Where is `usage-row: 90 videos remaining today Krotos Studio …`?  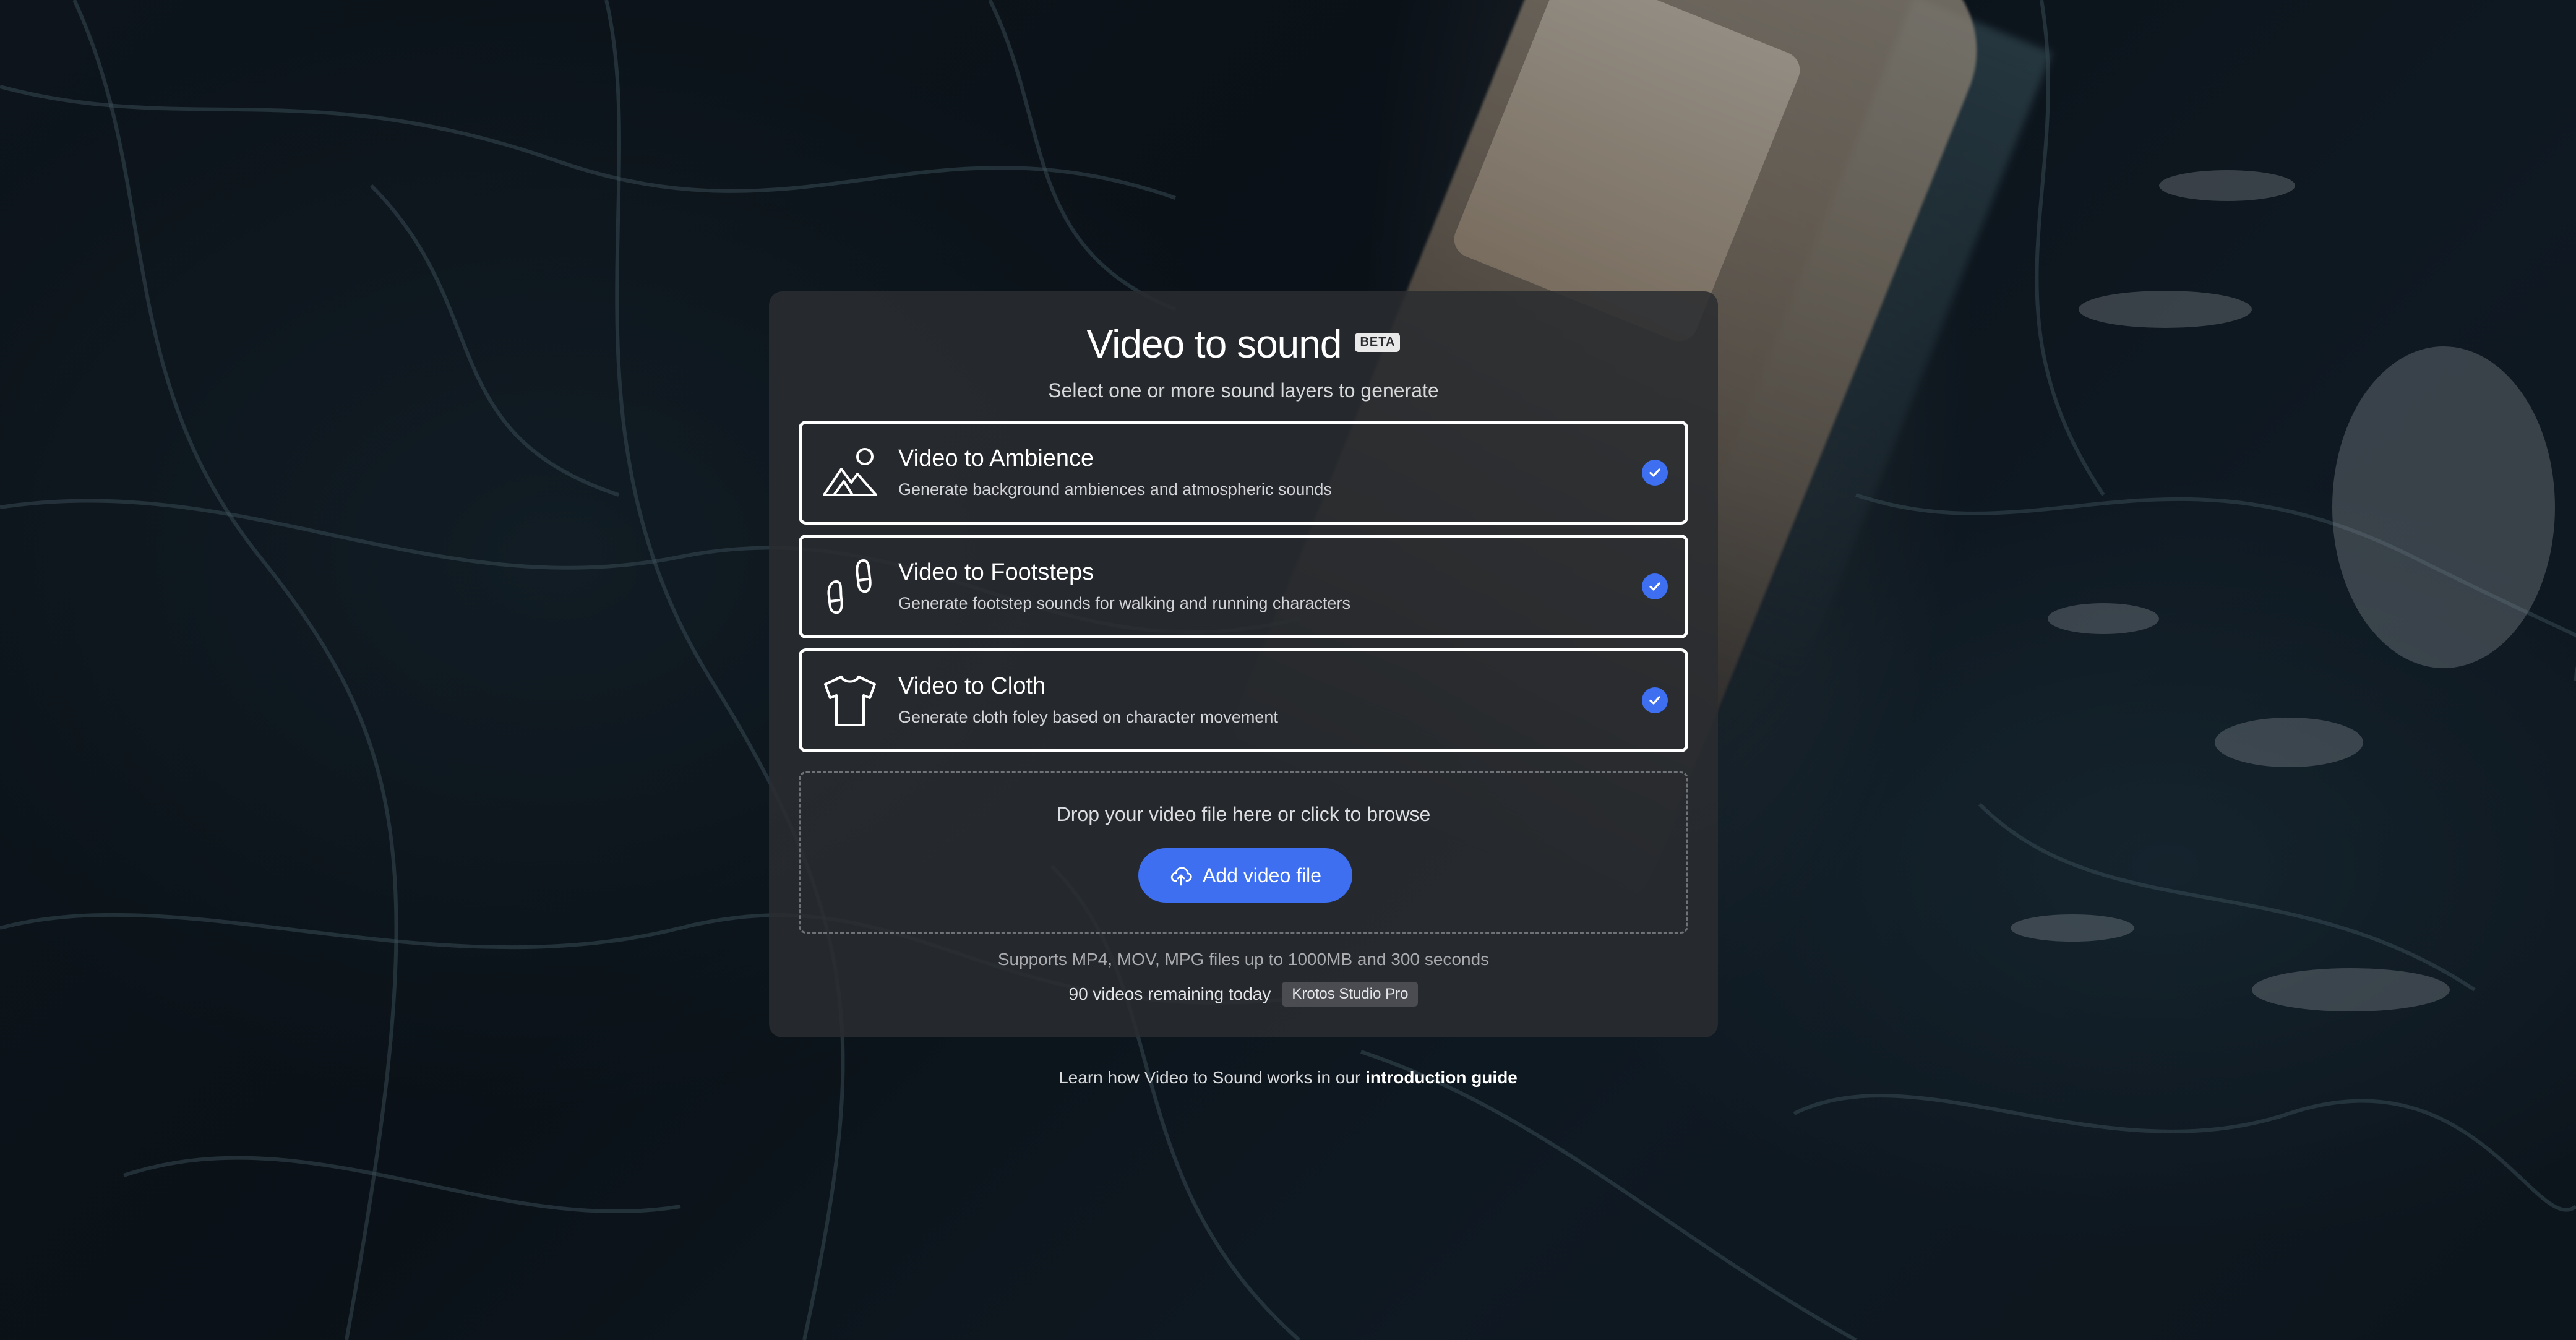 usage-row: 90 videos remaining today Krotos Studio … is located at coordinates (1243, 994).